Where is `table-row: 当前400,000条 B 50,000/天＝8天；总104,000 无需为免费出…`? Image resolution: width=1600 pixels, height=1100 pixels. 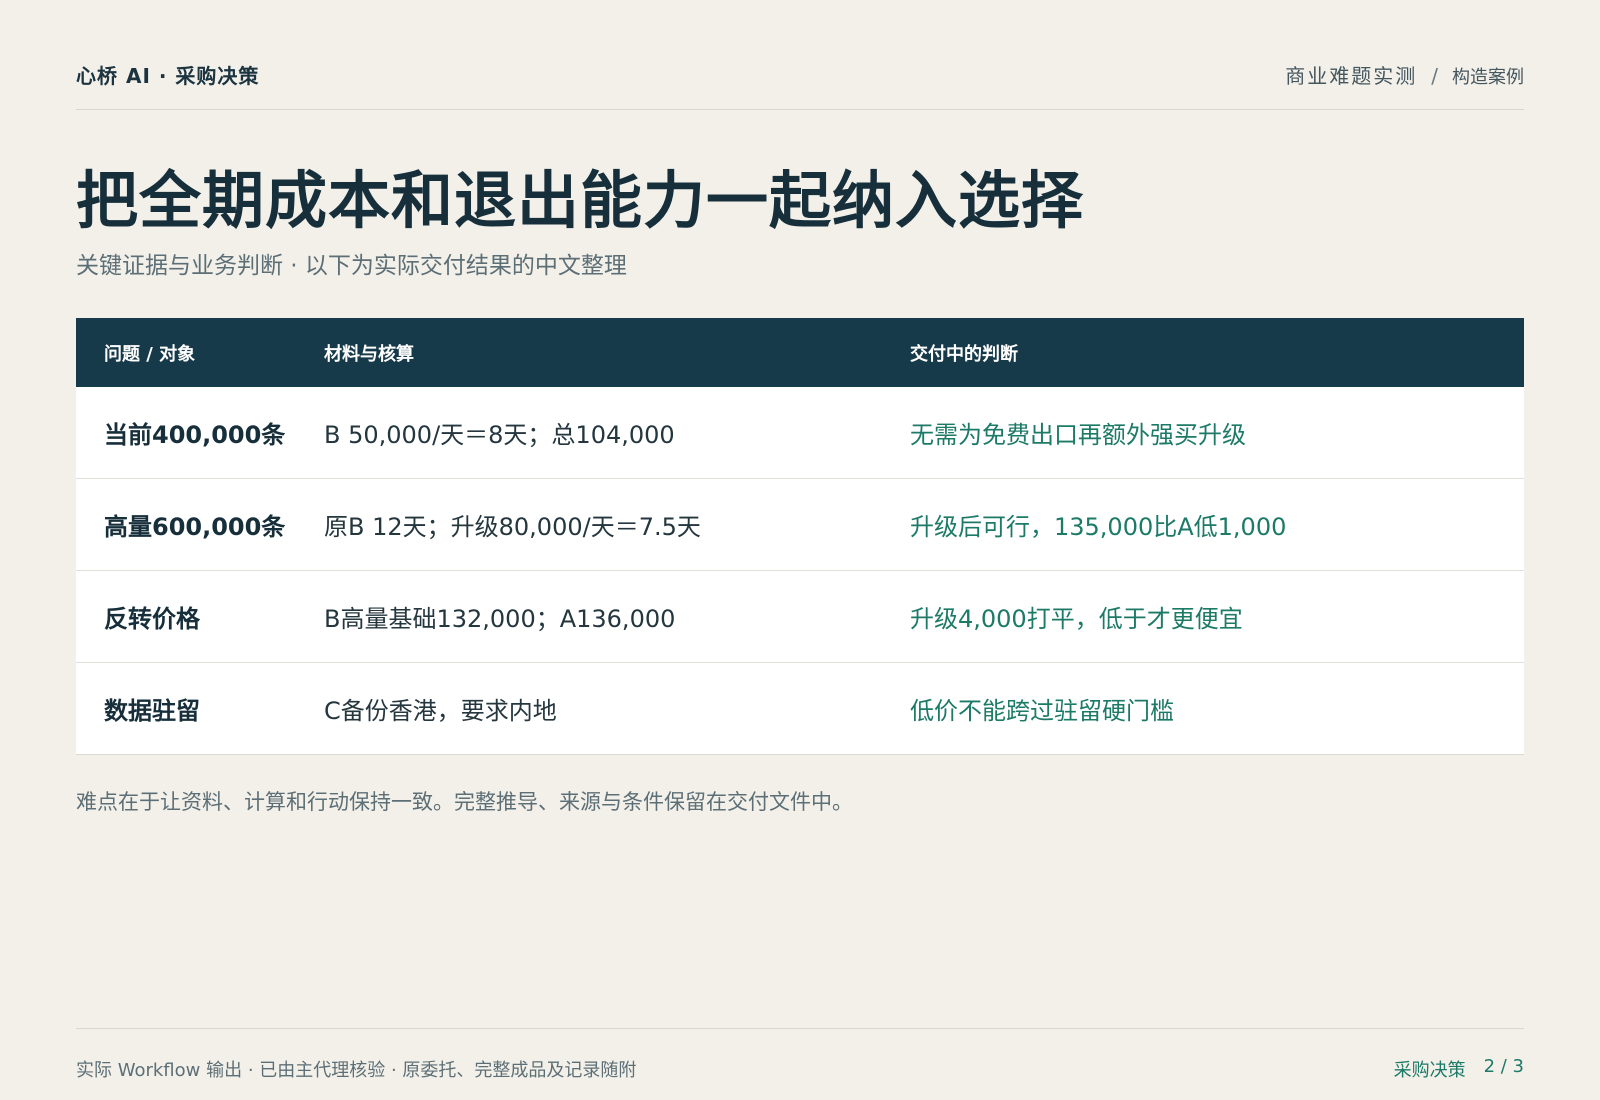 table-row: 当前400,000条 B 50,000/天＝8天；总104,000 无需为免费出… is located at coordinates (800, 433).